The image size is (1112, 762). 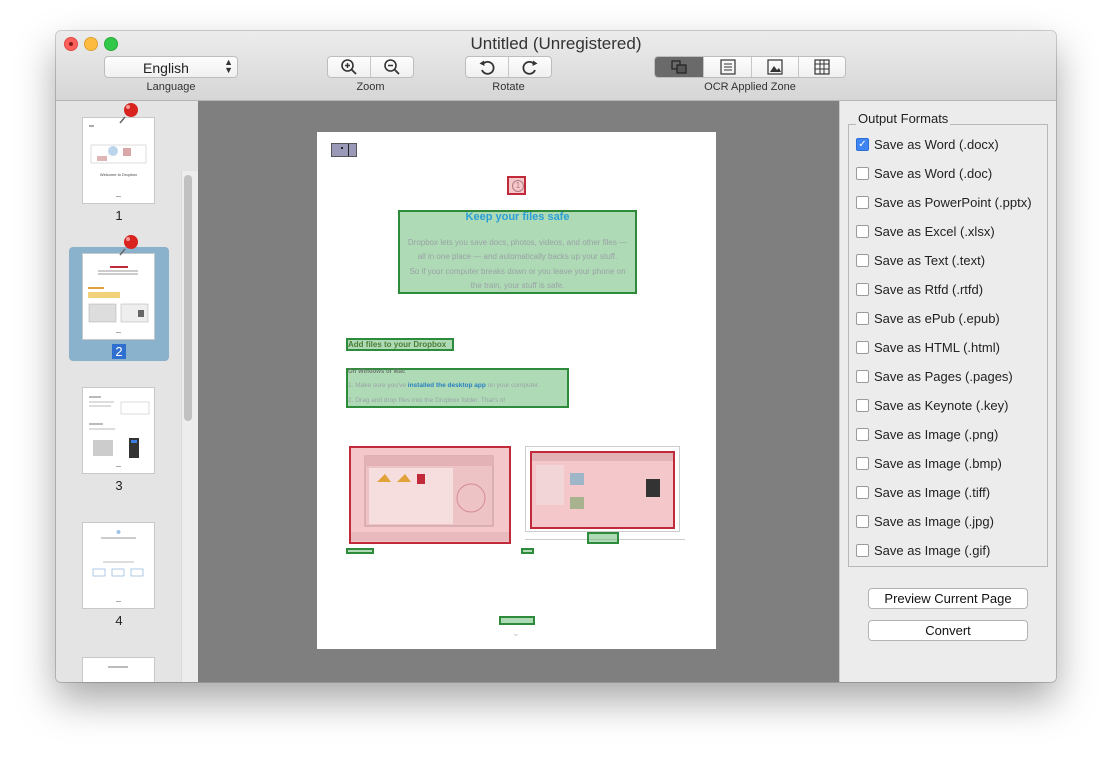 I want to click on format-option: Save as PowerPoint (.pptx), so click(x=944, y=202).